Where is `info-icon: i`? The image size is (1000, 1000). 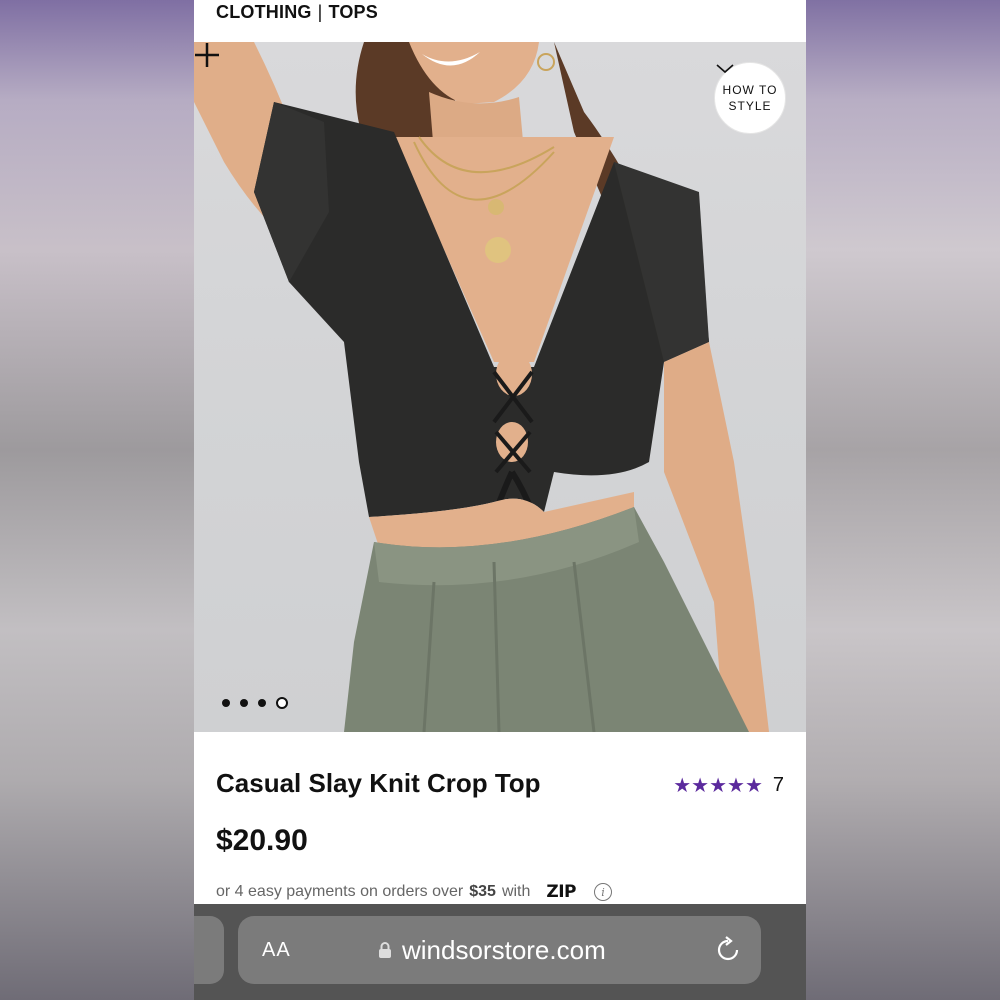
info-icon: i is located at coordinates (603, 892).